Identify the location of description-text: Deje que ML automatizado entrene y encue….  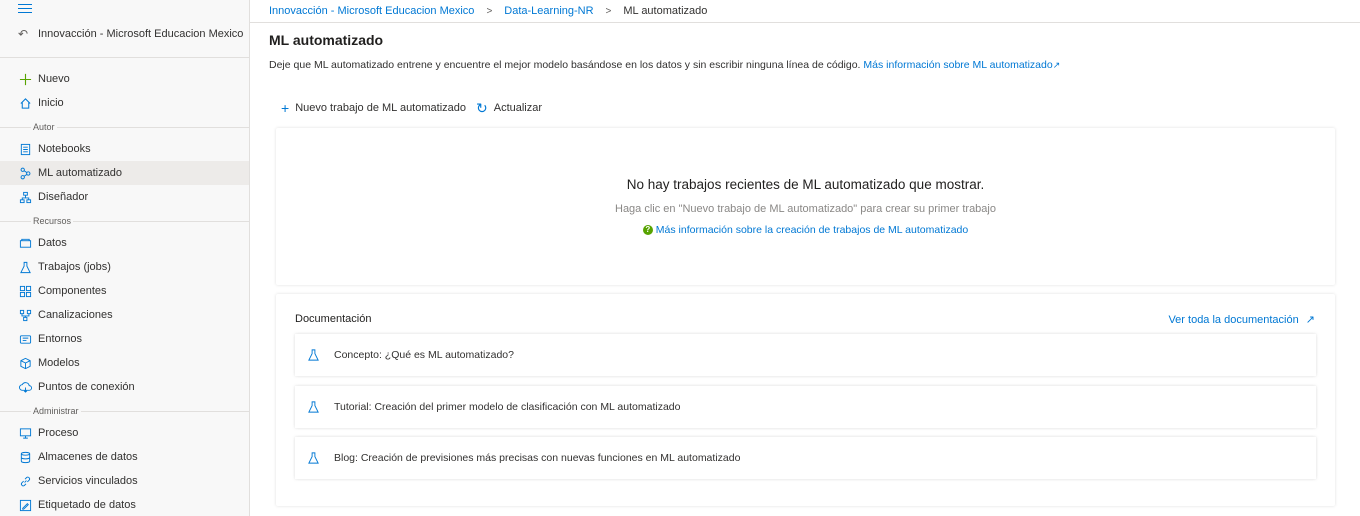
(565, 65).